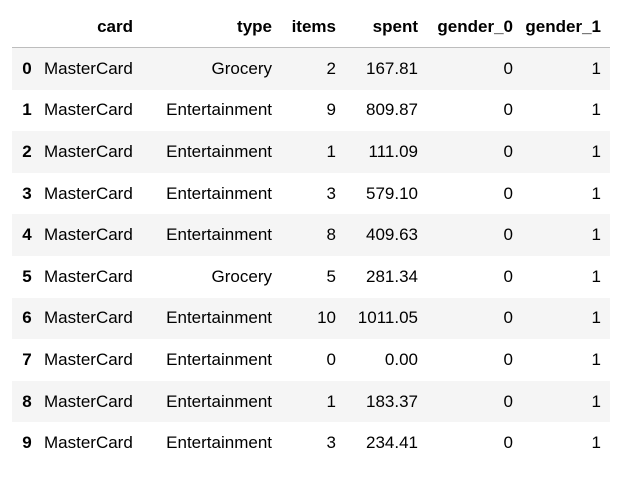 The image size is (642, 479). What do you see at coordinates (27, 68) in the screenshot?
I see `row-index: 0` at bounding box center [27, 68].